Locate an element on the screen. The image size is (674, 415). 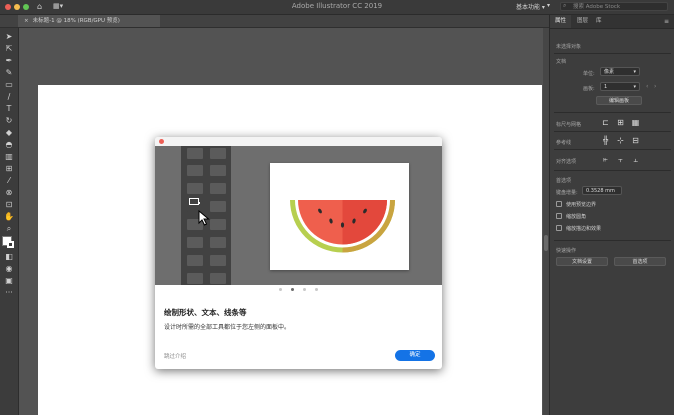
gradient-tool-icon: ▥ is located at coordinates (9, 157).